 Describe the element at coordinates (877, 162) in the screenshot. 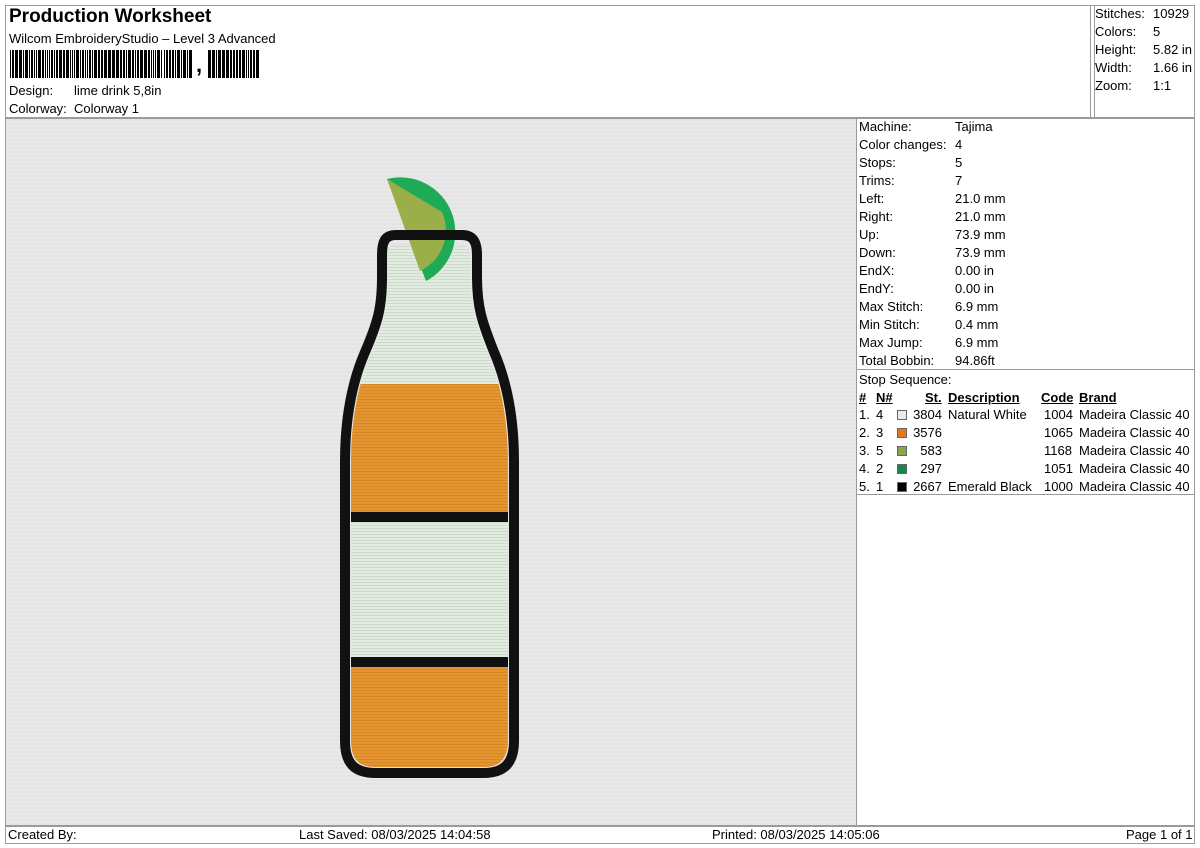

I see `info-label: Stops:` at that location.